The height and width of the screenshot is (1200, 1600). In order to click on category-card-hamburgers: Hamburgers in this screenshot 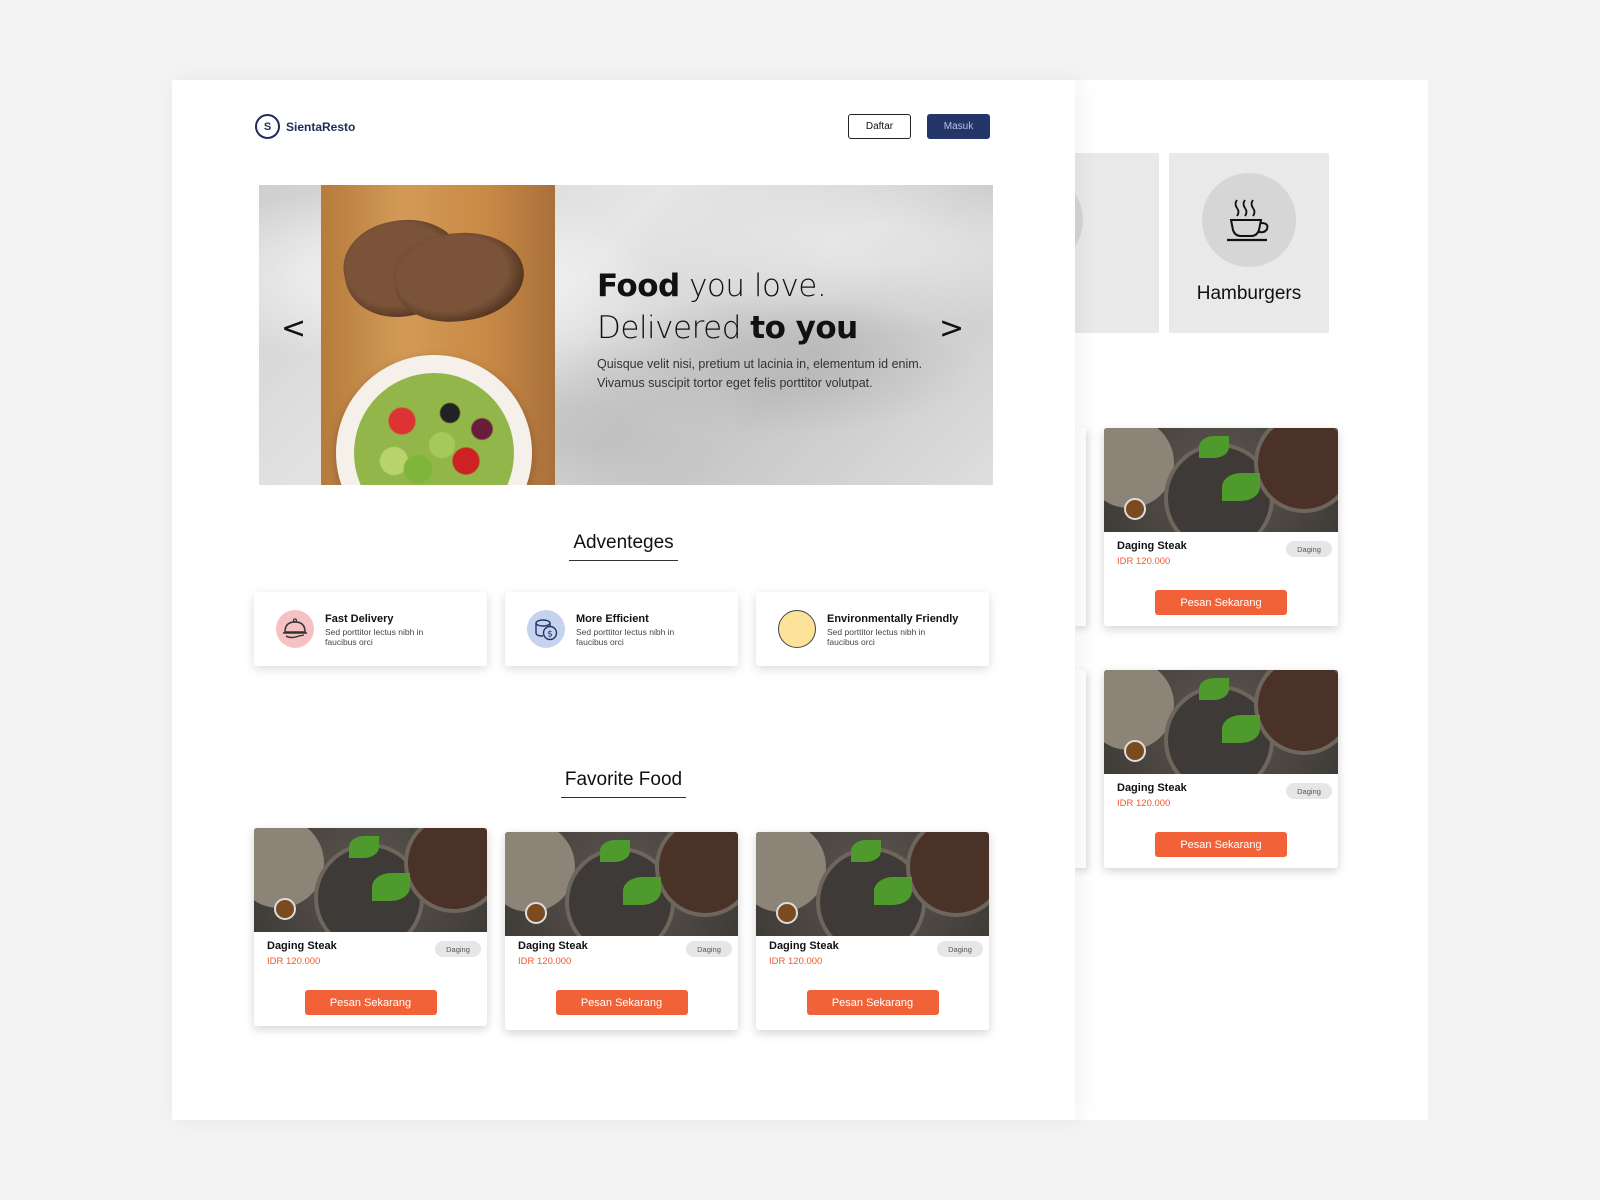, I will do `click(1249, 243)`.